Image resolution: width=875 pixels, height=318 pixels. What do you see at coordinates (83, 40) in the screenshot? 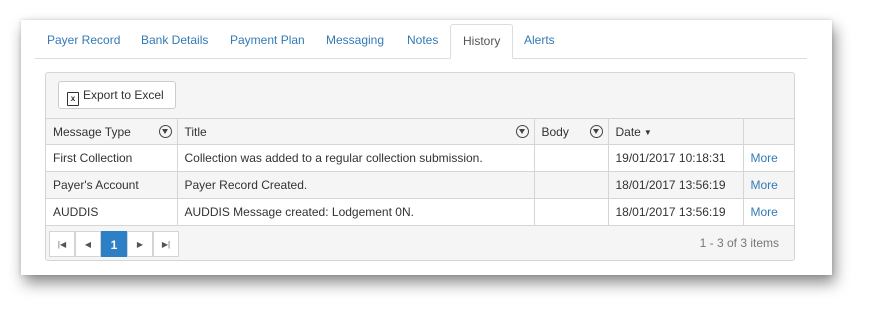
I see `tab-payer-record: Payer Record` at bounding box center [83, 40].